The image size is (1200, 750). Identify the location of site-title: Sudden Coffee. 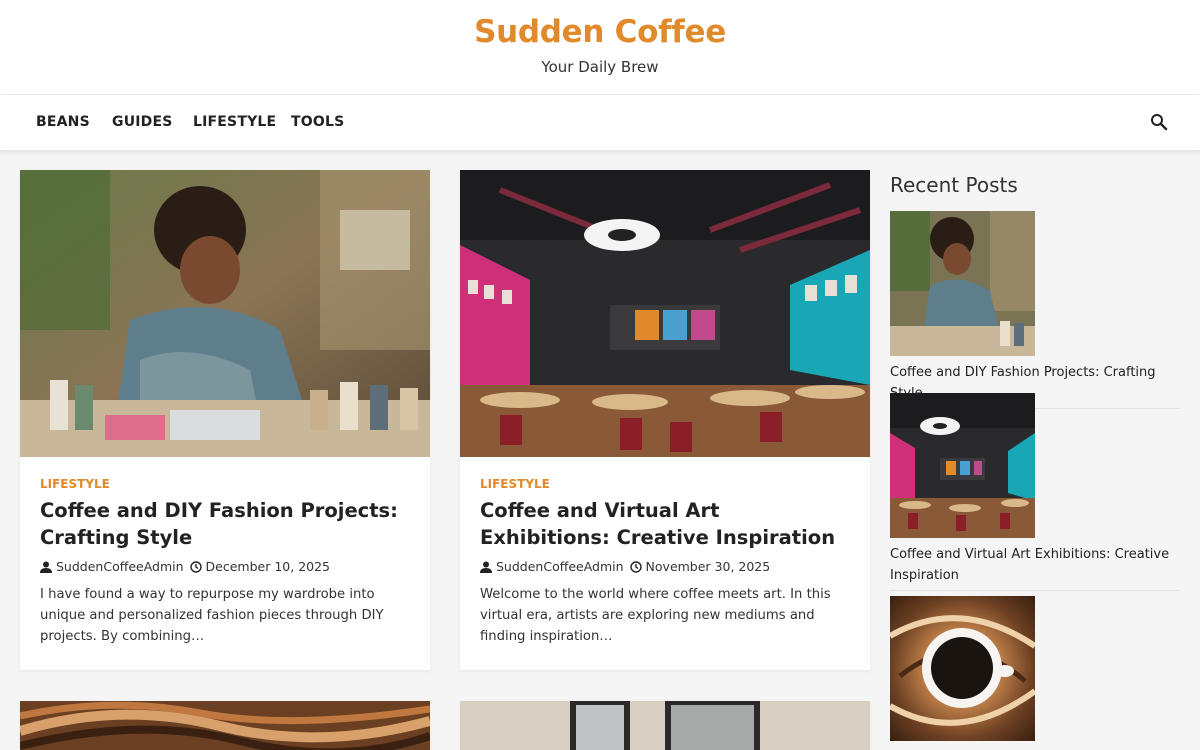
(600, 32).